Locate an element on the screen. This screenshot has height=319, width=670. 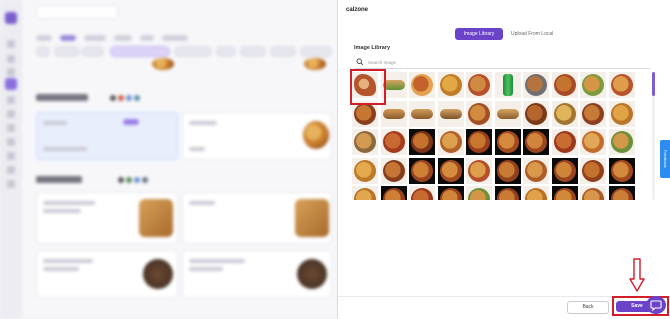
back-button: Back is located at coordinates (588, 307).